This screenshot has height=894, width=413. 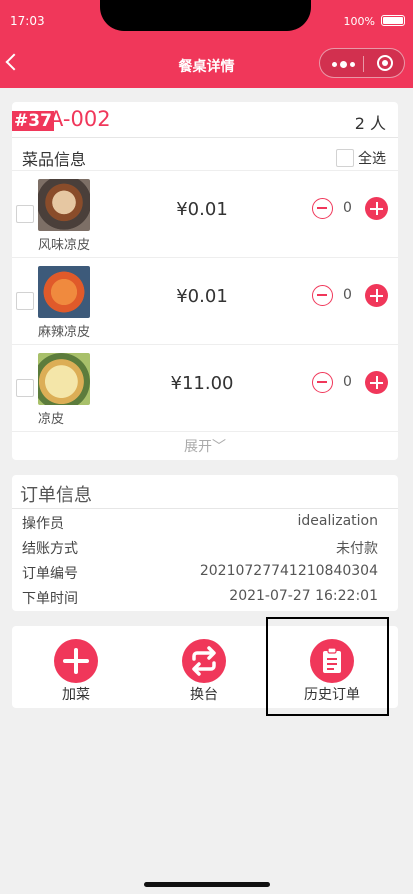 I want to click on add-dish-button: 加菜, so click(x=76, y=667).